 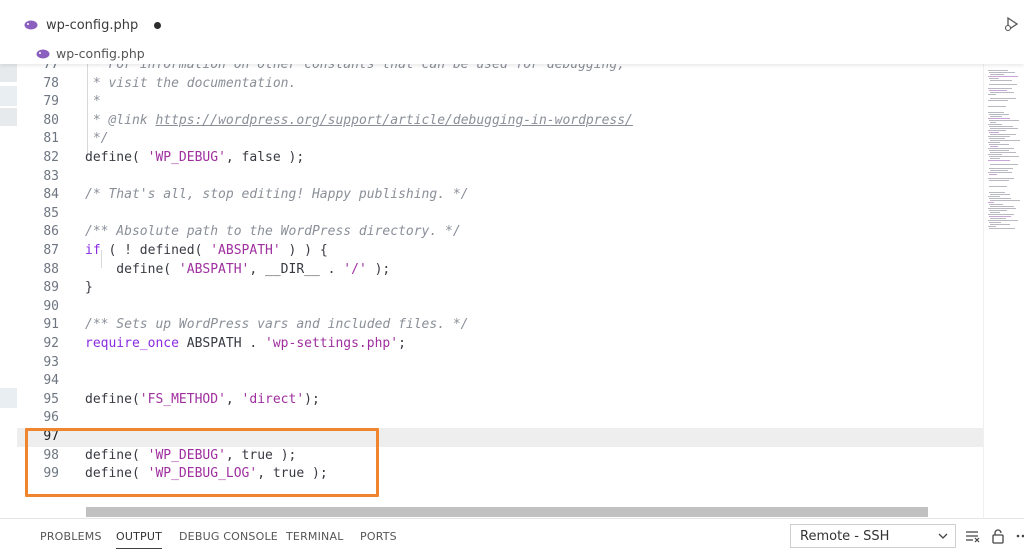 What do you see at coordinates (315, 536) in the screenshot?
I see `tab-terminal: TERMINAL` at bounding box center [315, 536].